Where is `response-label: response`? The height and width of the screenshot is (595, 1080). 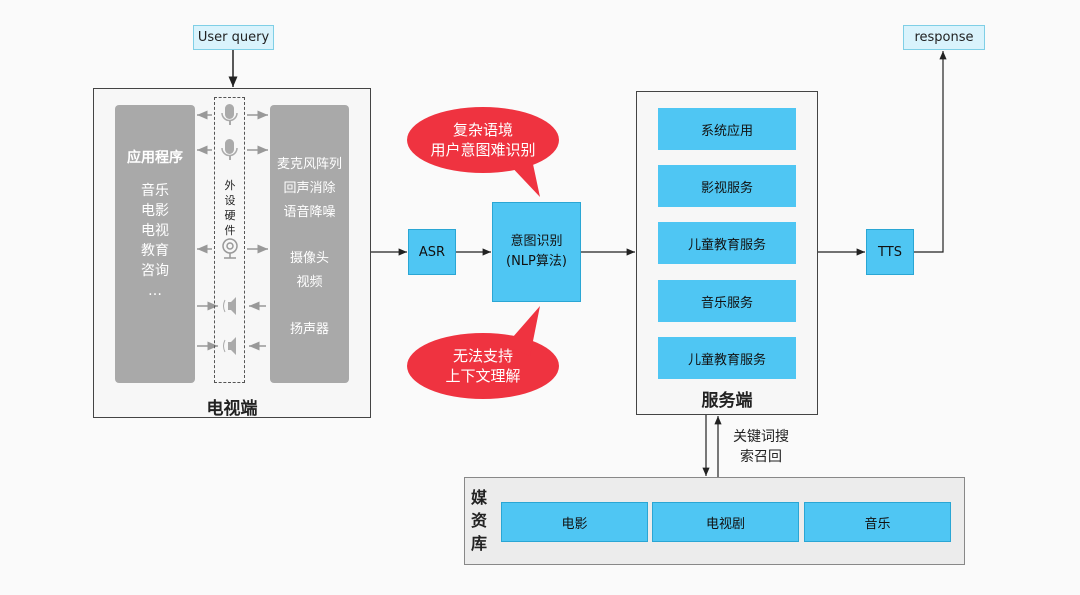
response-label: response is located at coordinates (944, 37).